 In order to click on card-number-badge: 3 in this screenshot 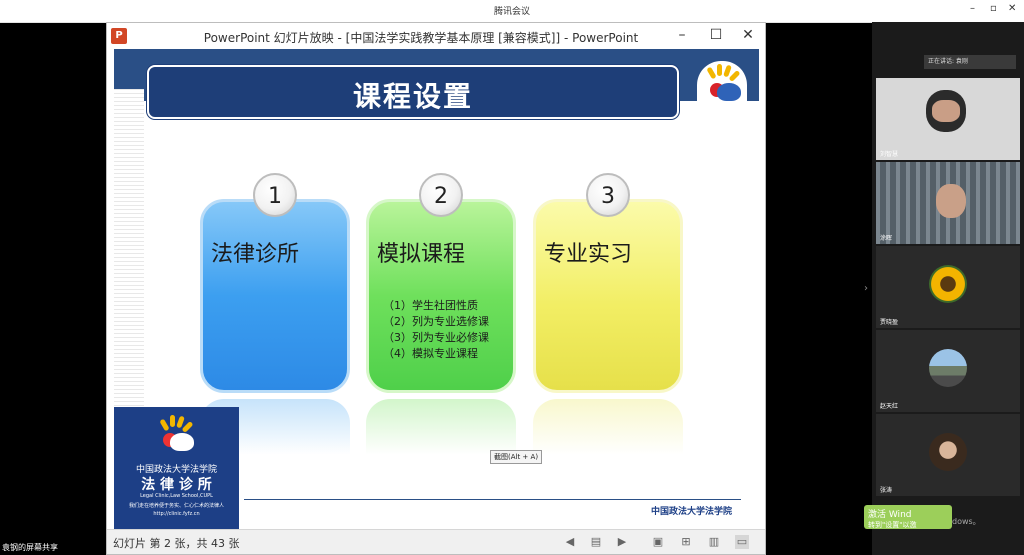, I will do `click(608, 195)`.